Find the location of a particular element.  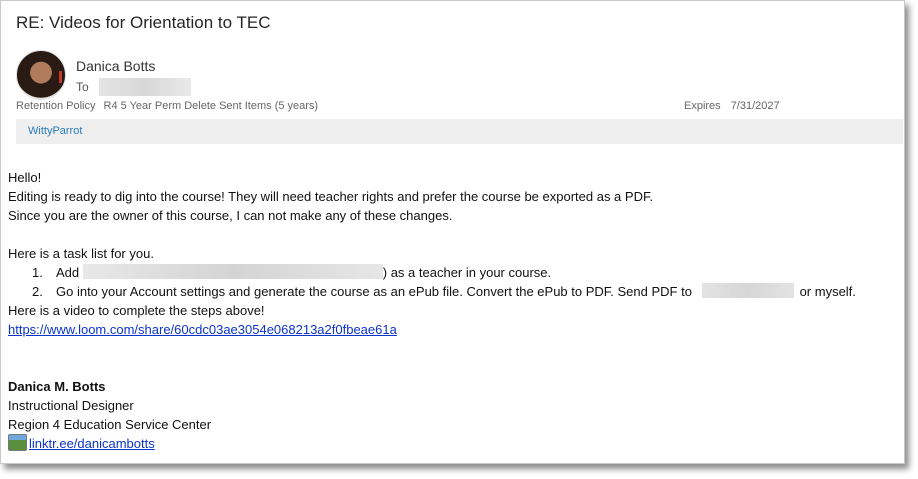

greeting: Hello! is located at coordinates (25, 177).